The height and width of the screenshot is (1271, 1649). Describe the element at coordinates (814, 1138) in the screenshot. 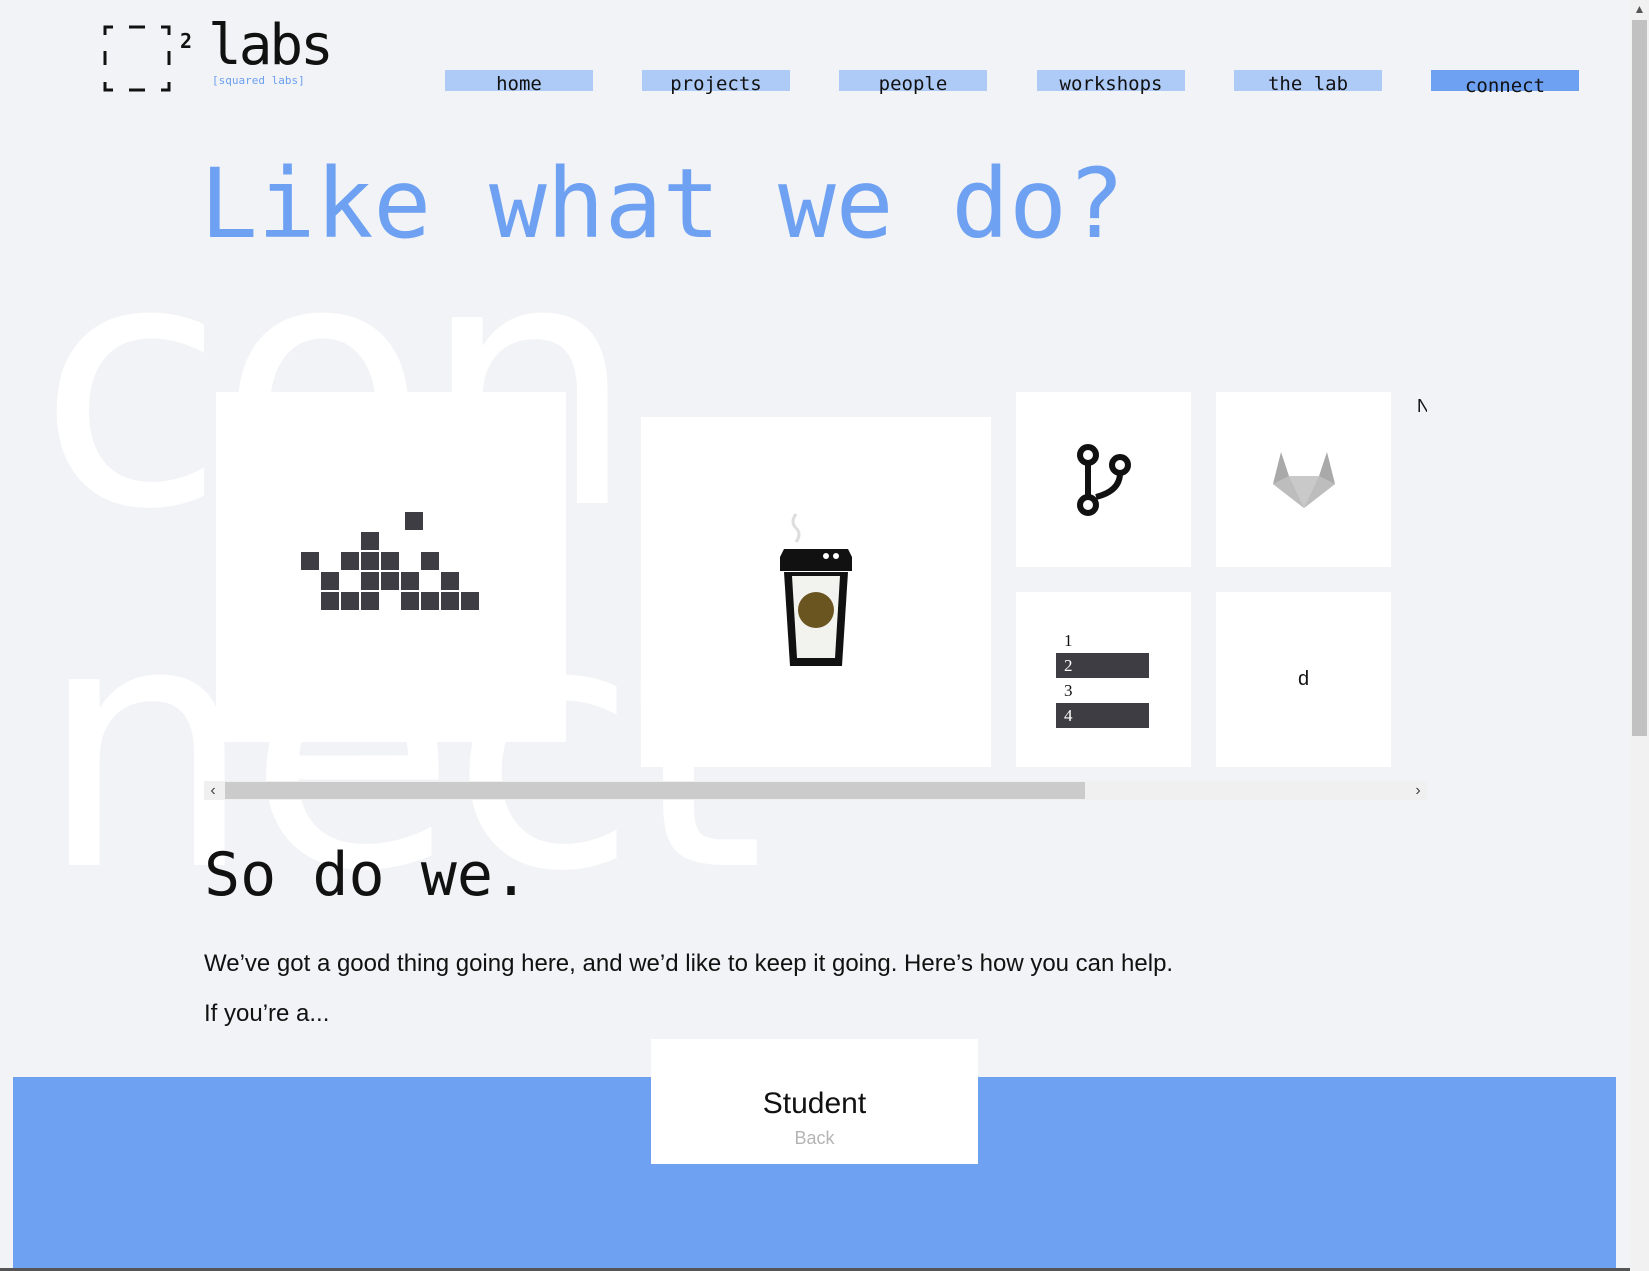

I see `student-card-back: Back` at that location.